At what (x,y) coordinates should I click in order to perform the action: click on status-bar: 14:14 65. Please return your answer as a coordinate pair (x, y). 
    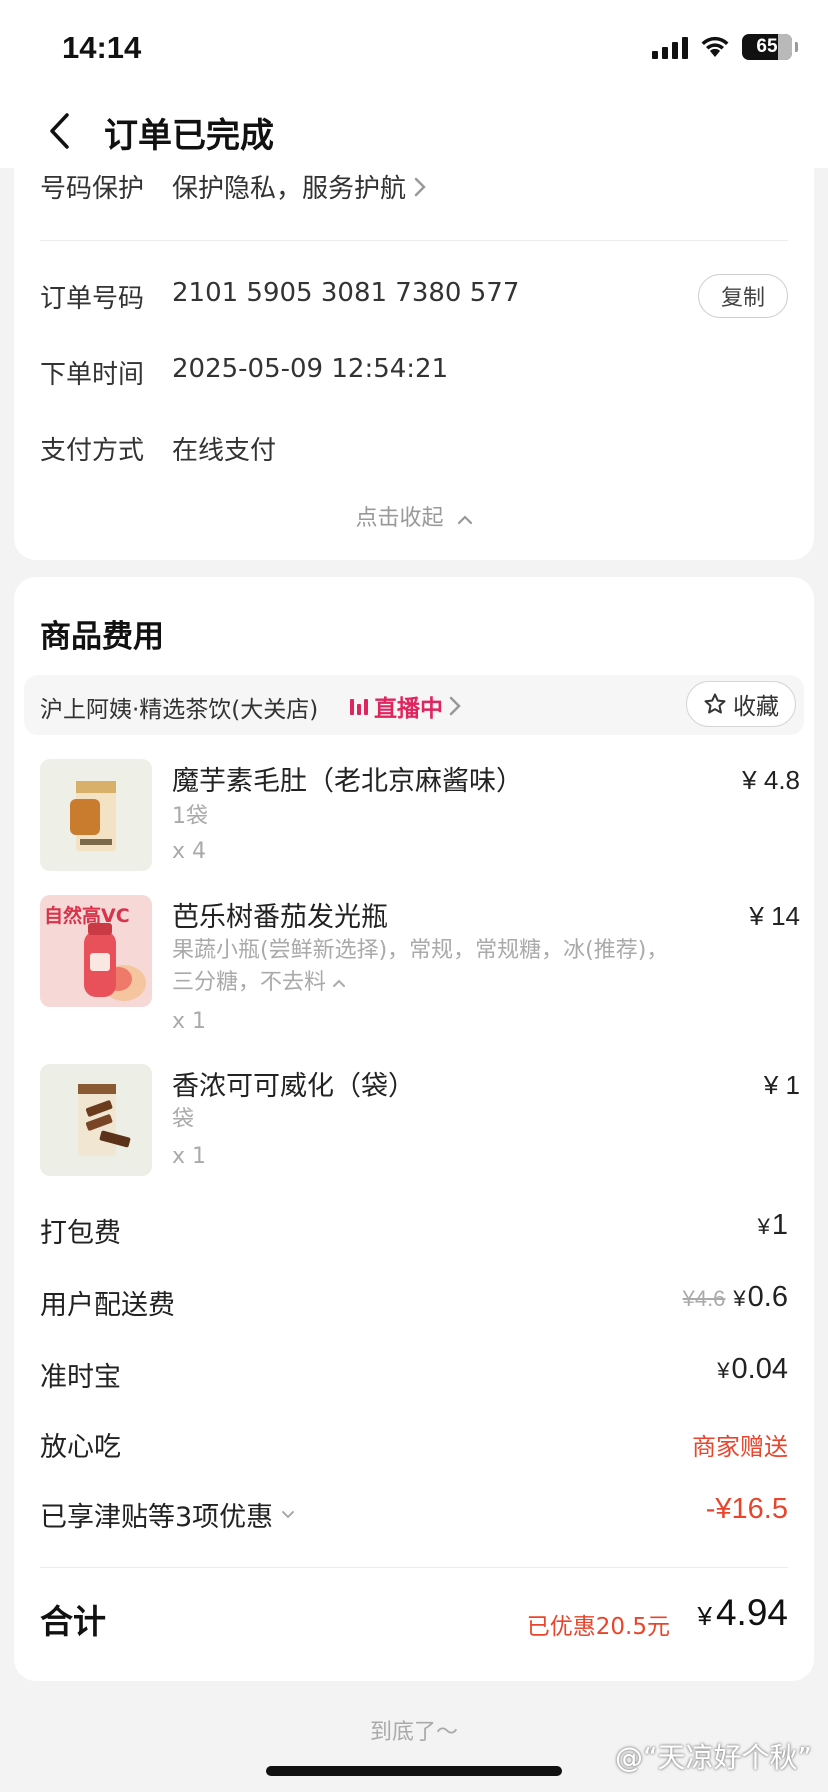
    Looking at the image, I should click on (414, 48).